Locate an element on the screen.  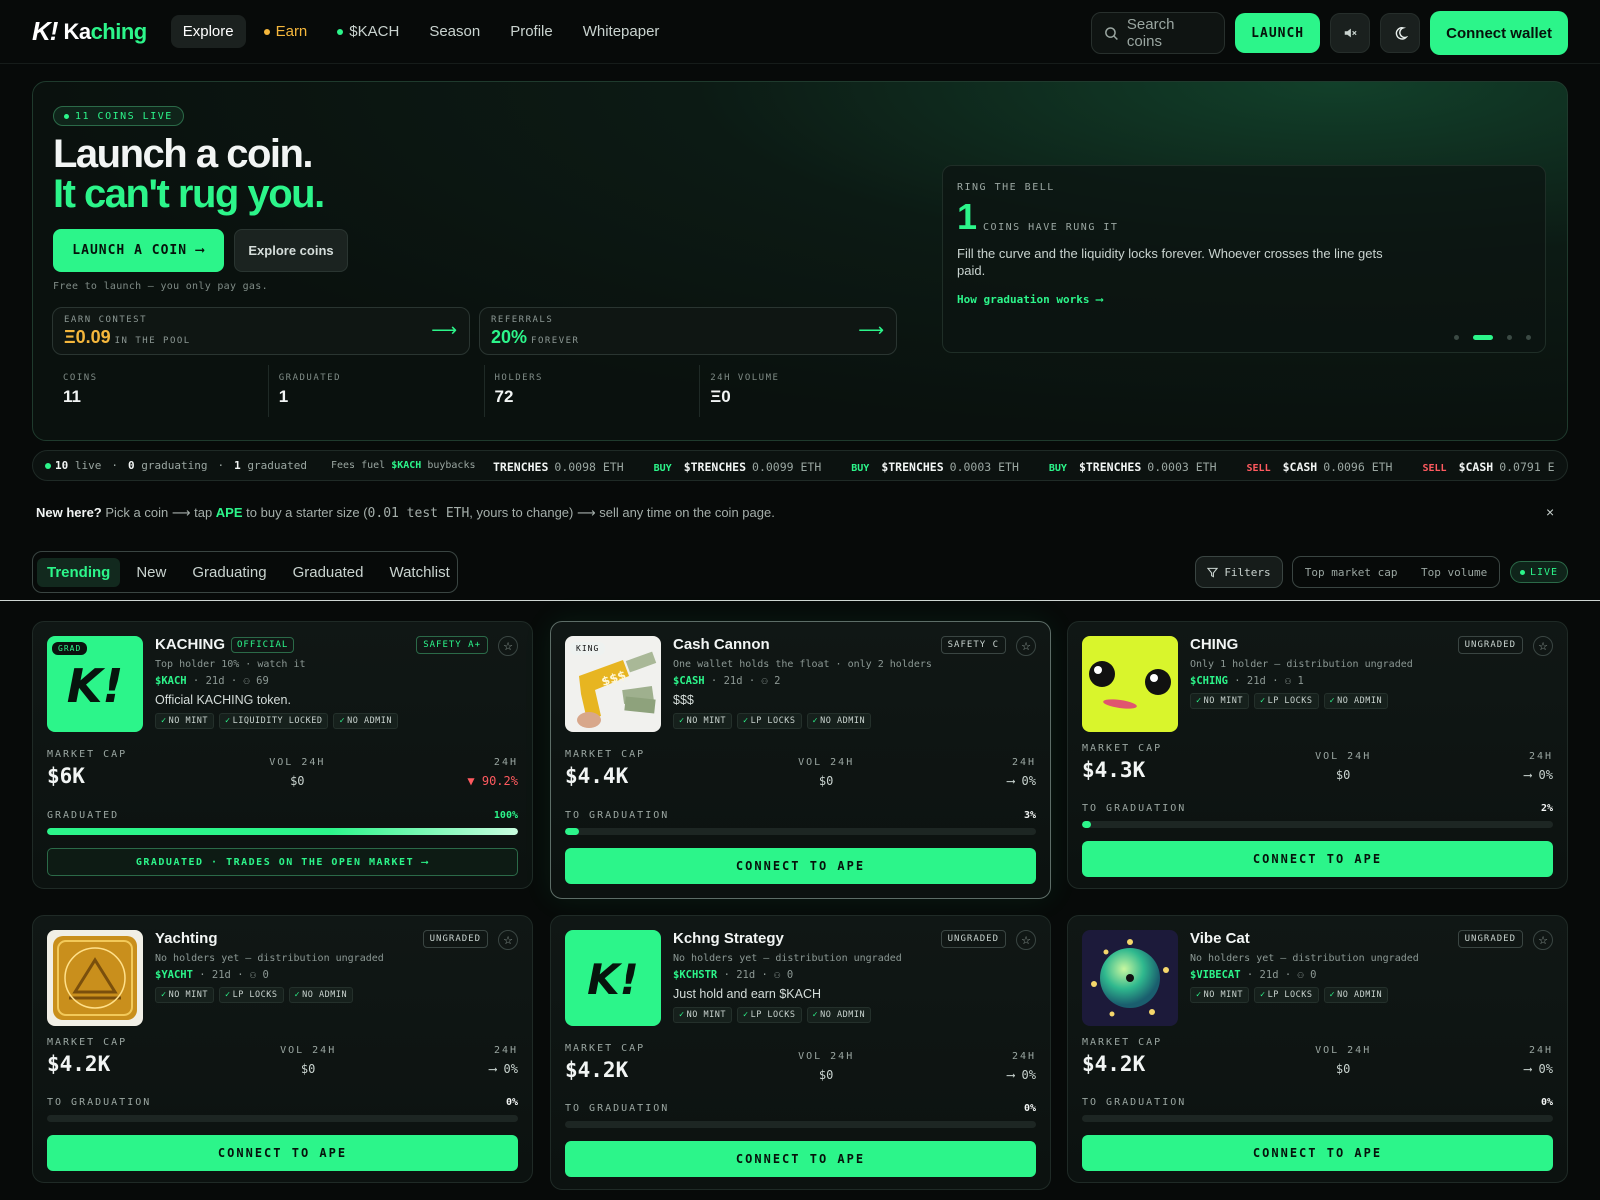
stat-label: HOLDERS is located at coordinates (518, 378).